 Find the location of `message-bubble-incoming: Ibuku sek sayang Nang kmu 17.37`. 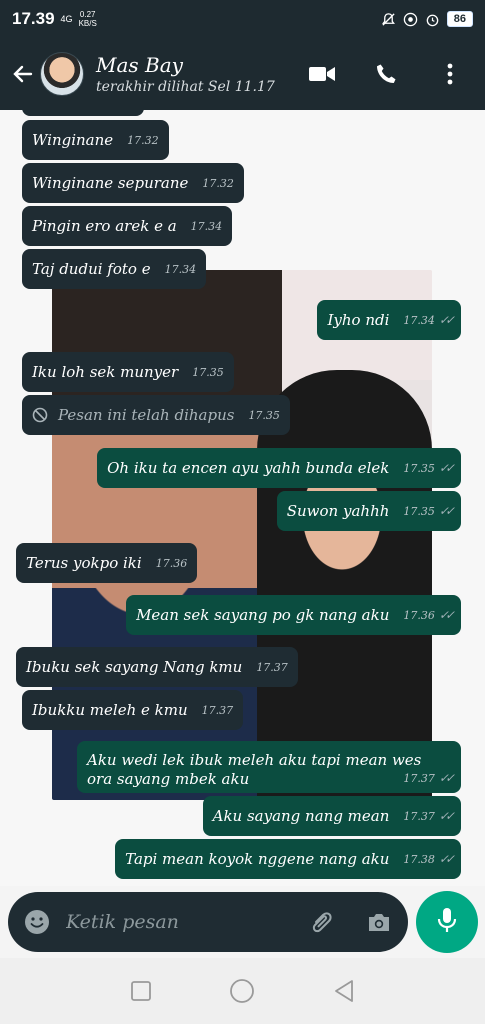

message-bubble-incoming: Ibuku sek sayang Nang kmu 17.37 is located at coordinates (157, 667).